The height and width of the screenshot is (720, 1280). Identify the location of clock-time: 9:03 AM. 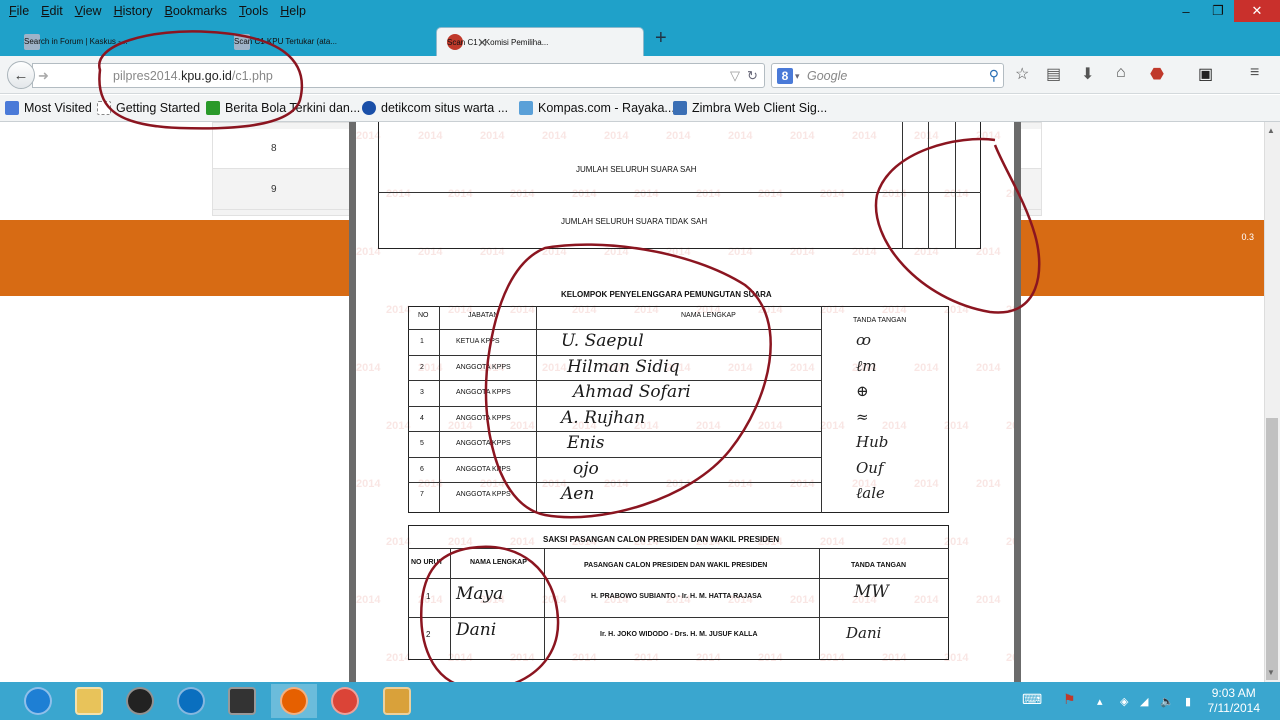
(1233, 693).